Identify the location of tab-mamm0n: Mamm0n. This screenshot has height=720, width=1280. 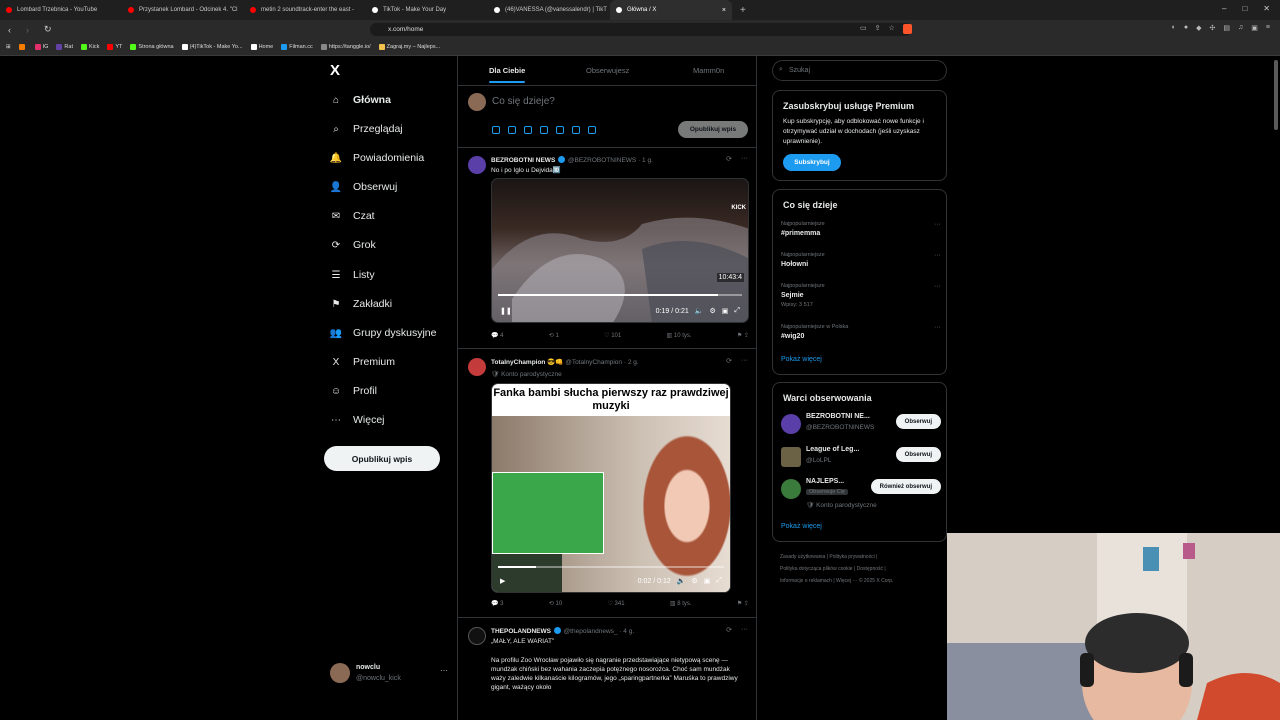
(708, 70).